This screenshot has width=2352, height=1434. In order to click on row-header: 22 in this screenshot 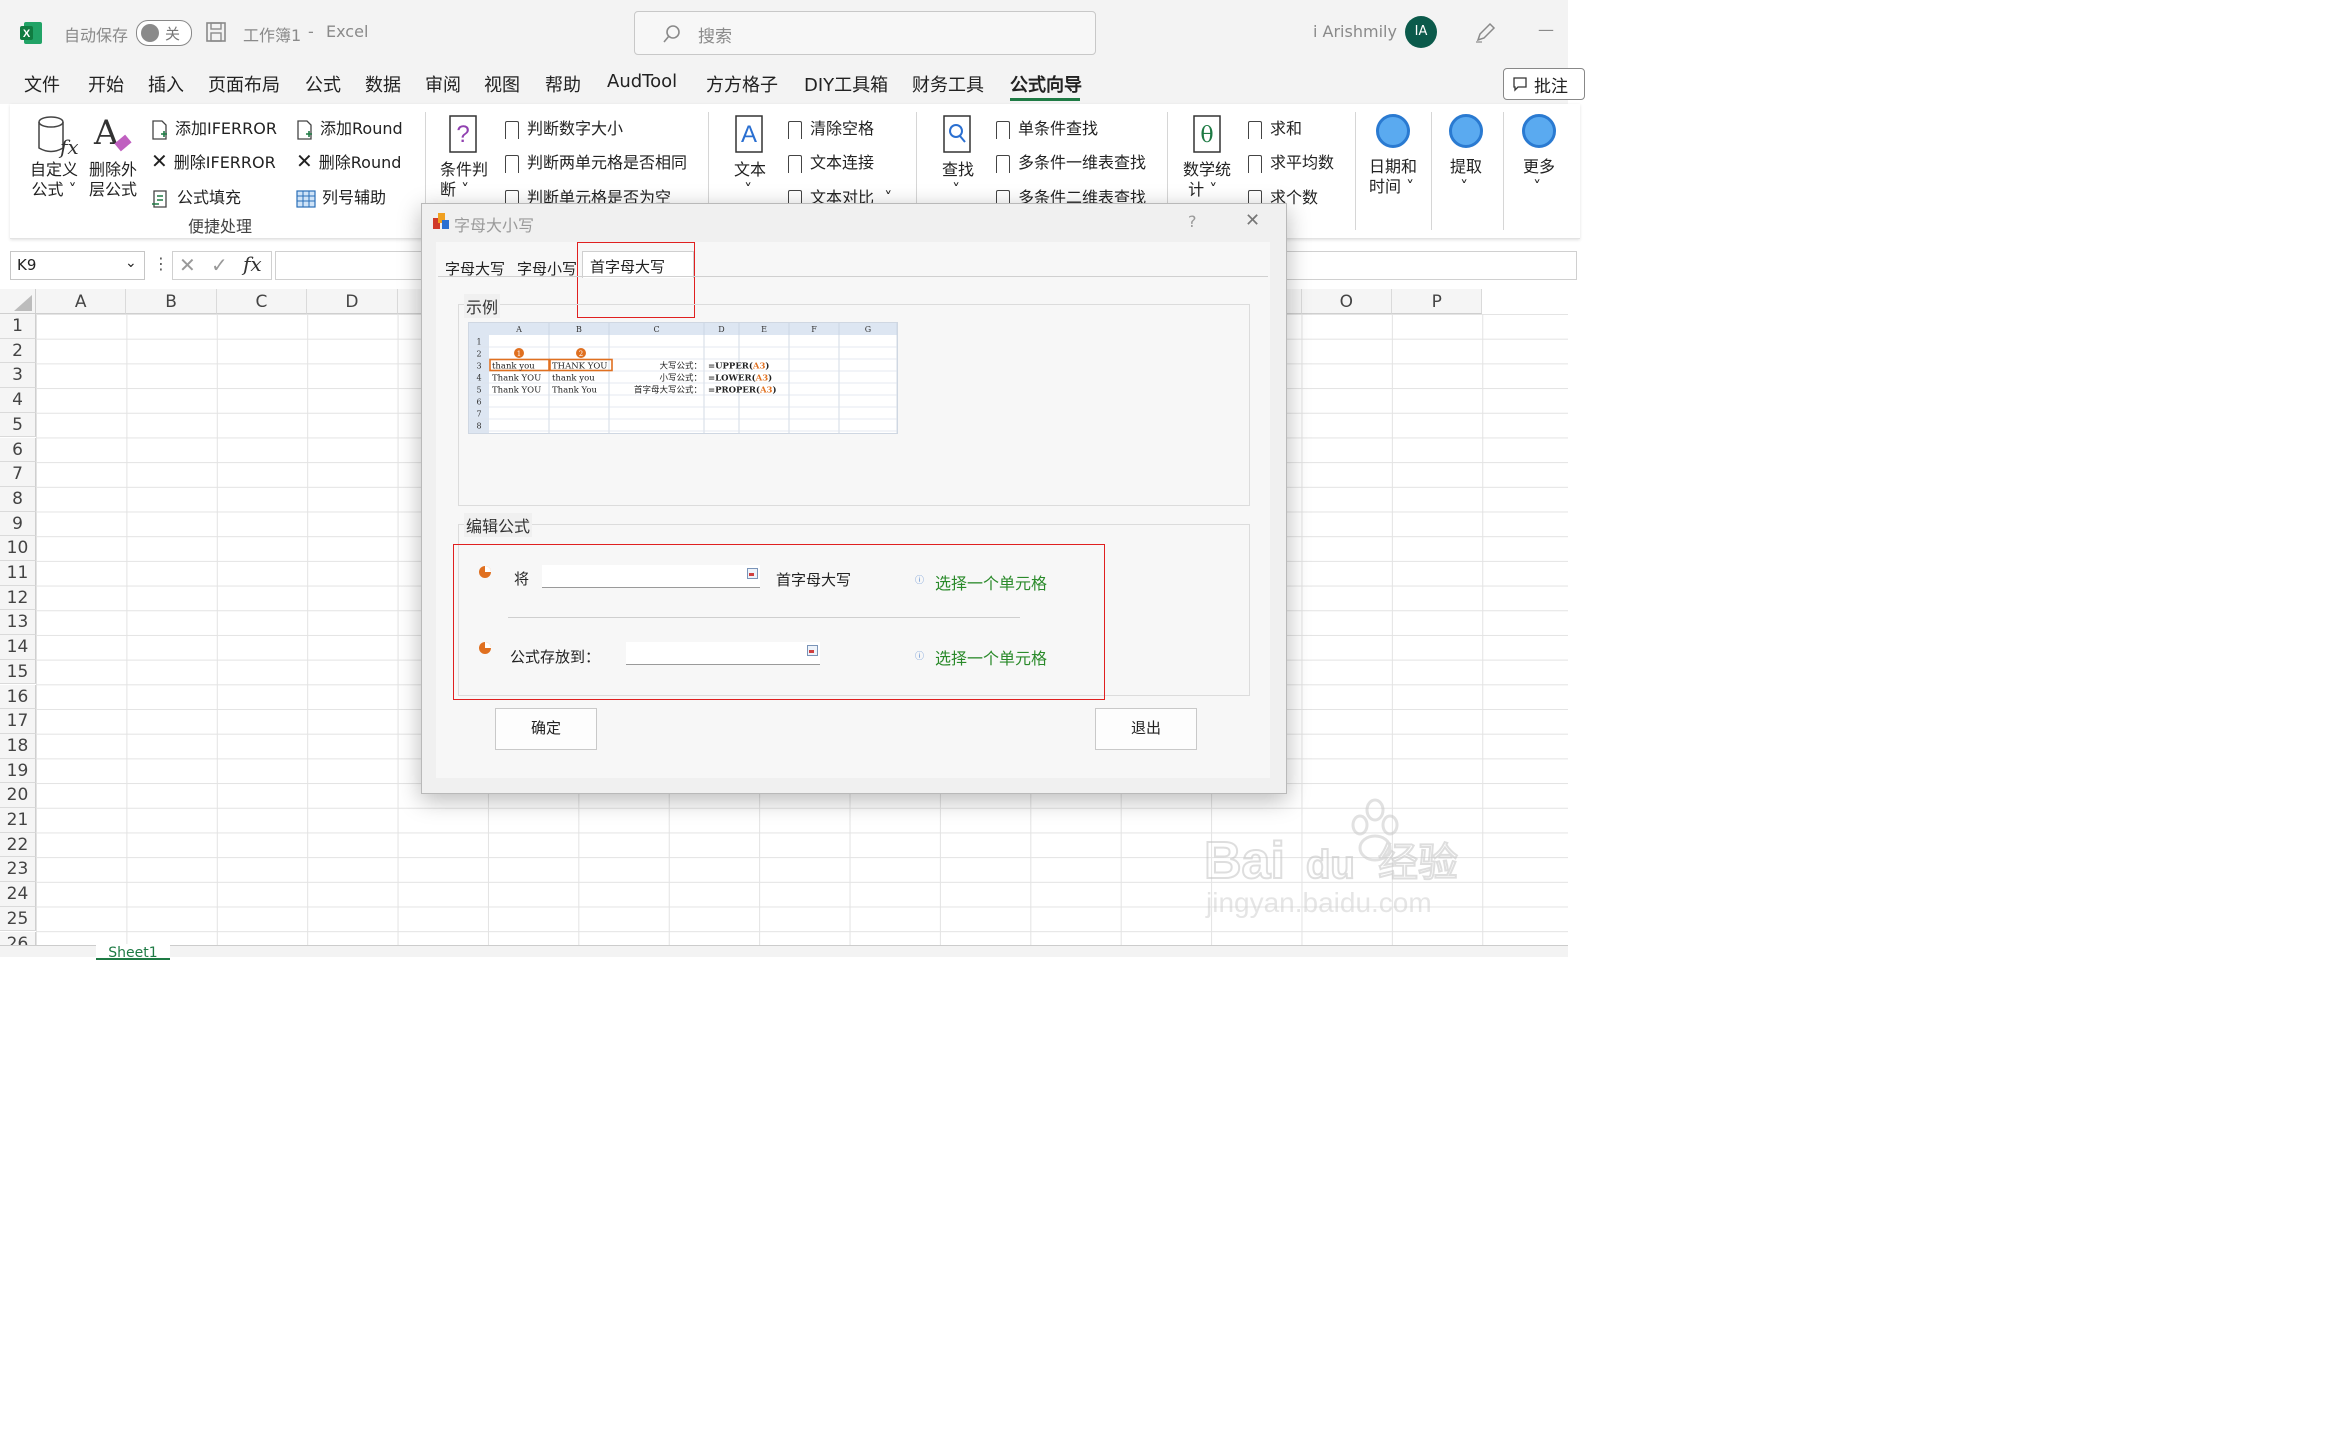, I will do `click(18, 845)`.